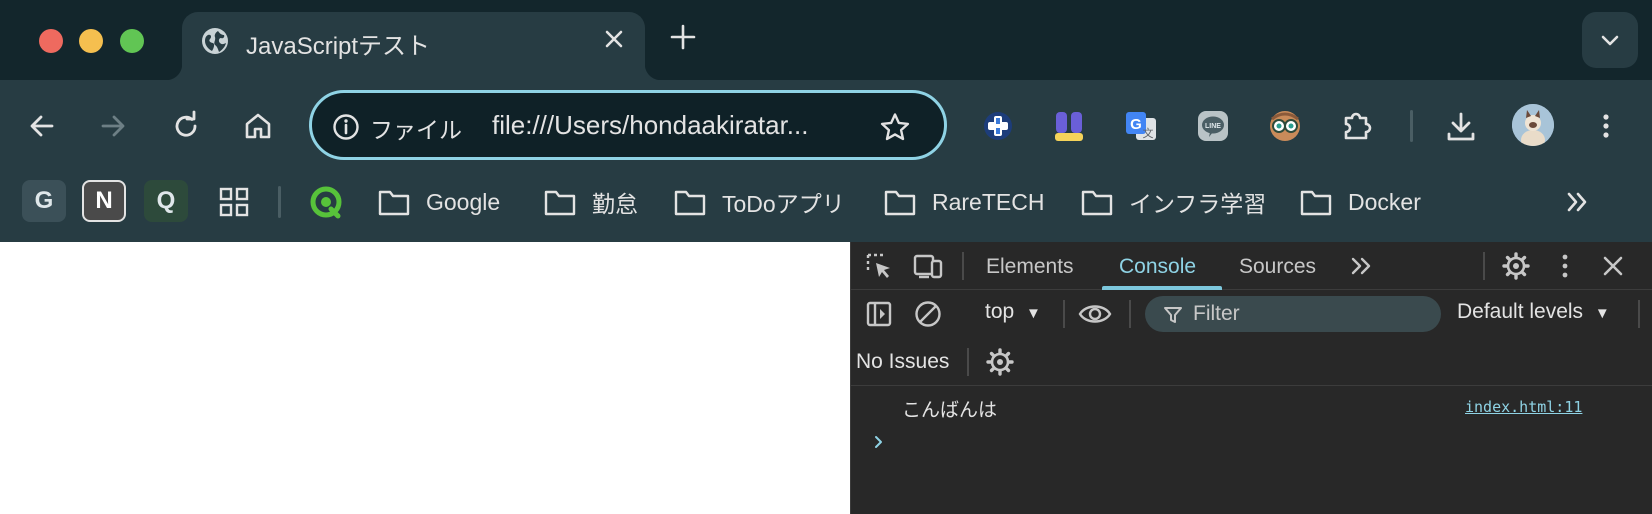 The image size is (1652, 514). Describe the element at coordinates (998, 126) in the screenshot. I see `puzzle-cross-icon` at that location.